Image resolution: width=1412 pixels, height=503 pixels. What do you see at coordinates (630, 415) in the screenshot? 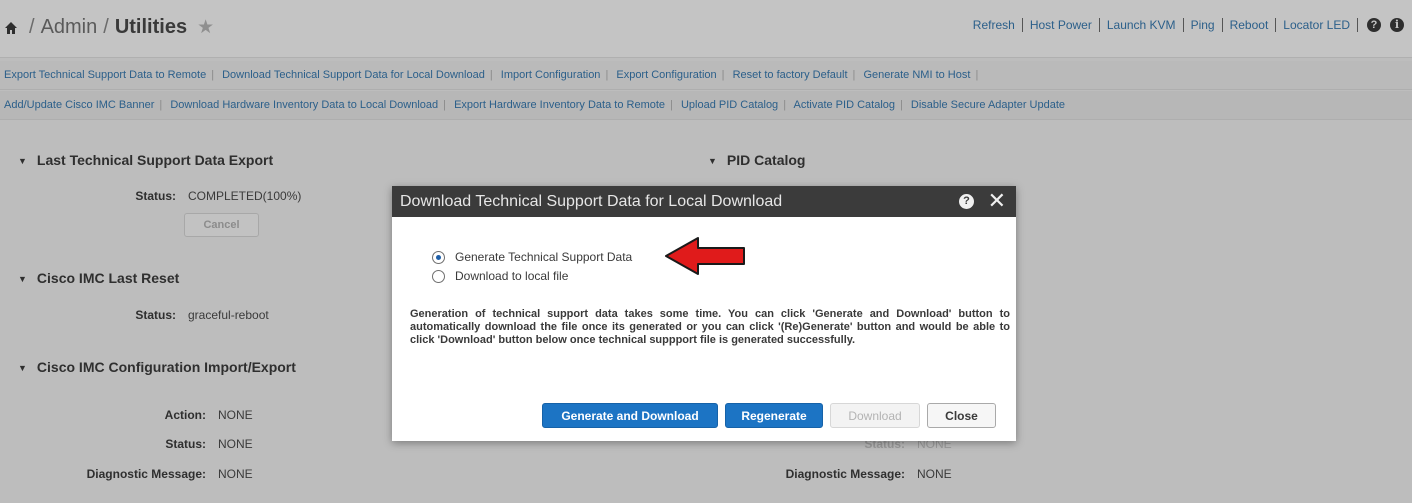
I see `generate-and-download-button: Generate and Download` at bounding box center [630, 415].